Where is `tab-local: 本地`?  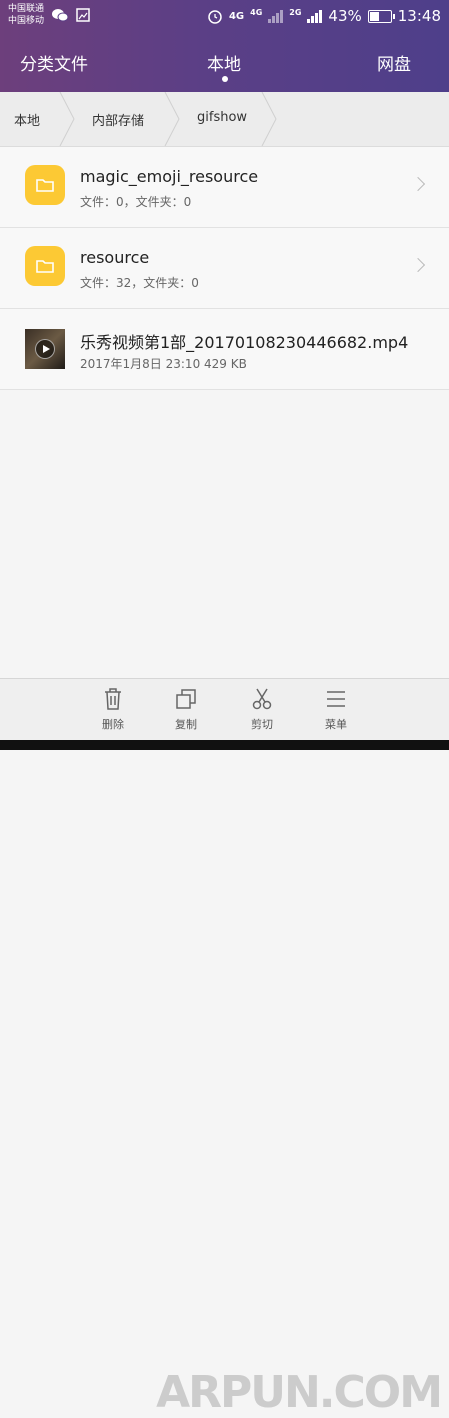 tab-local: 本地 is located at coordinates (224, 62).